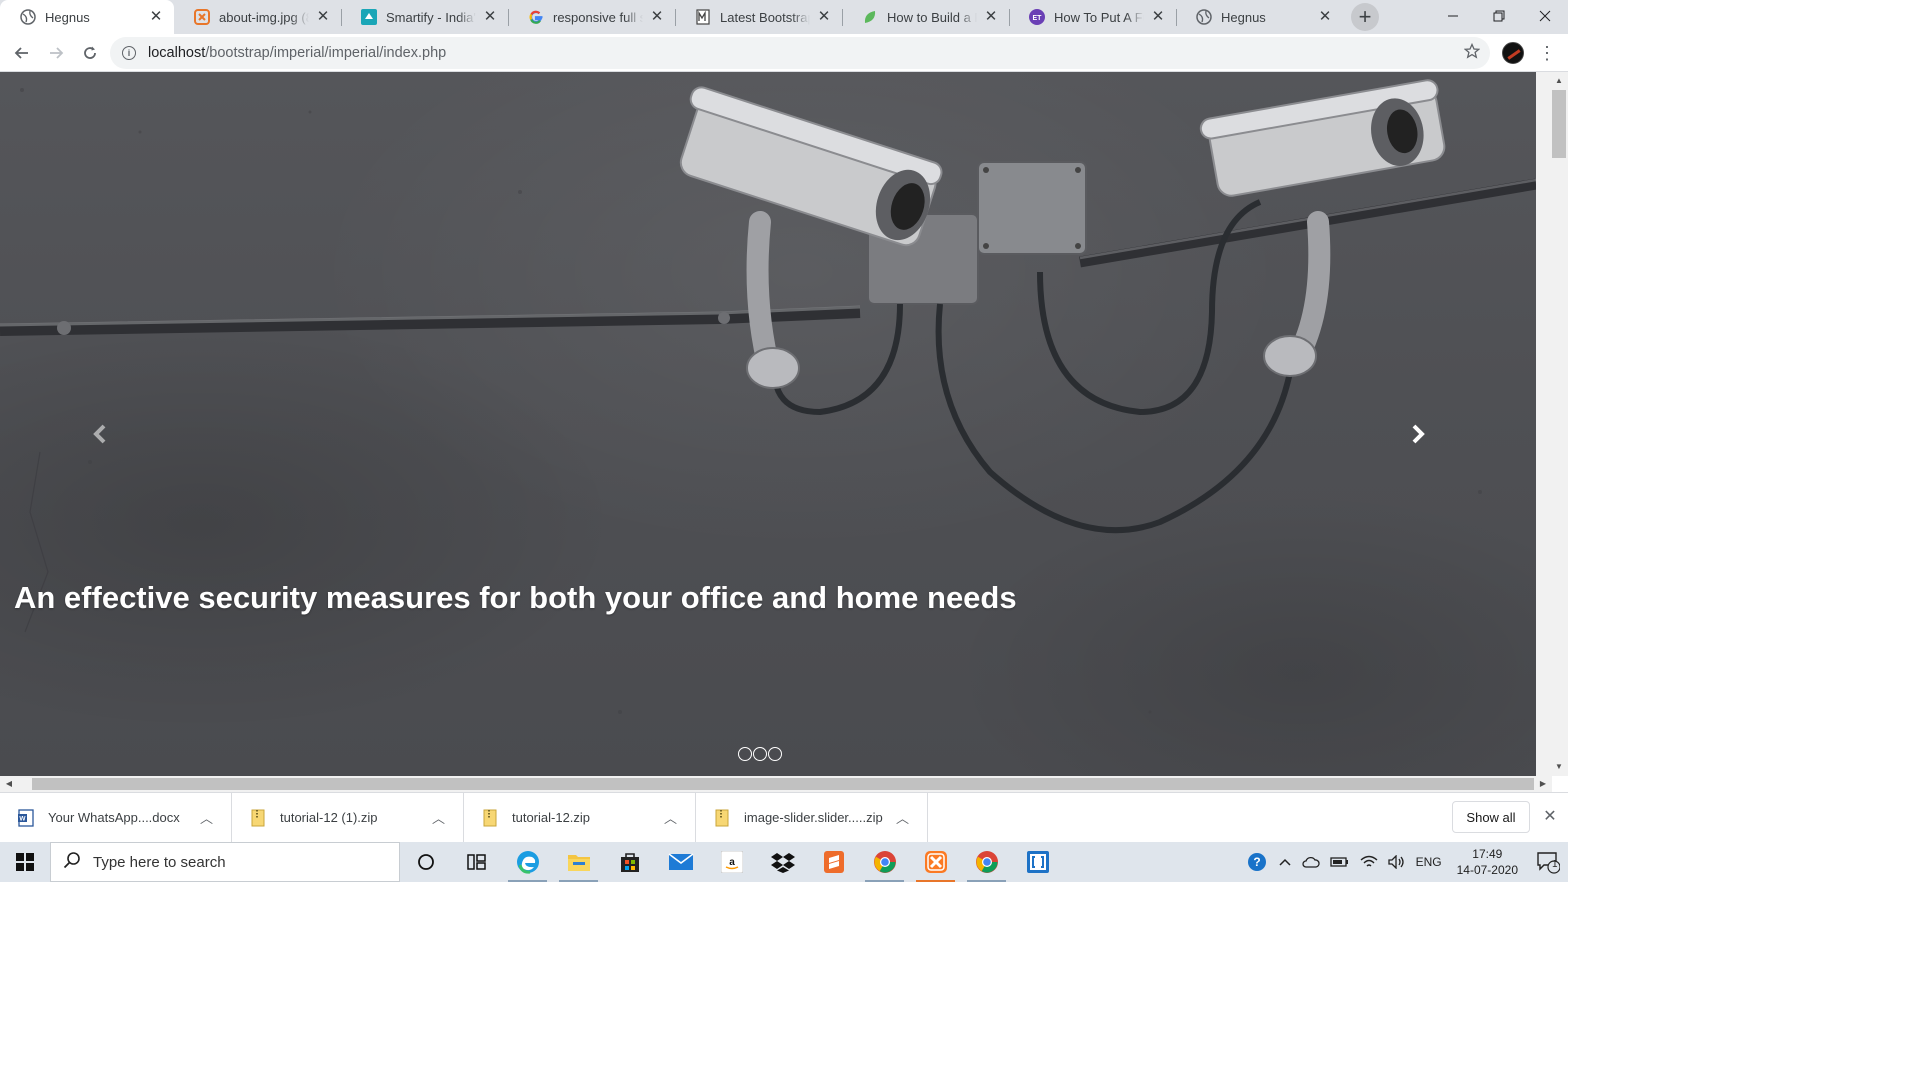 The image size is (1920, 1080). I want to click on bootstrap-doc-icon, so click(703, 17).